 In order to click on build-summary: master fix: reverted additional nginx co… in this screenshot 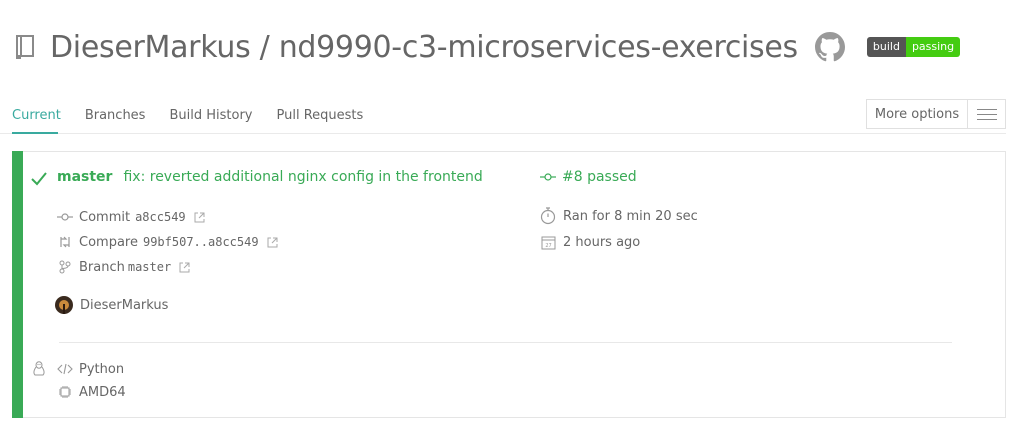, I will do `click(270, 177)`.